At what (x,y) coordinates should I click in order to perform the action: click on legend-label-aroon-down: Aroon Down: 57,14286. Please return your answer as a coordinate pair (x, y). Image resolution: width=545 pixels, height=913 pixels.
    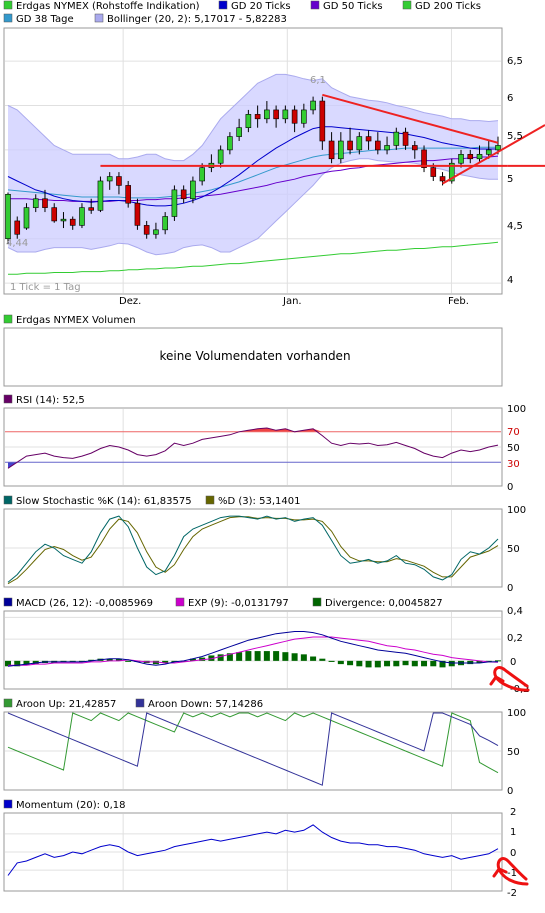
    Looking at the image, I should click on (205, 704).